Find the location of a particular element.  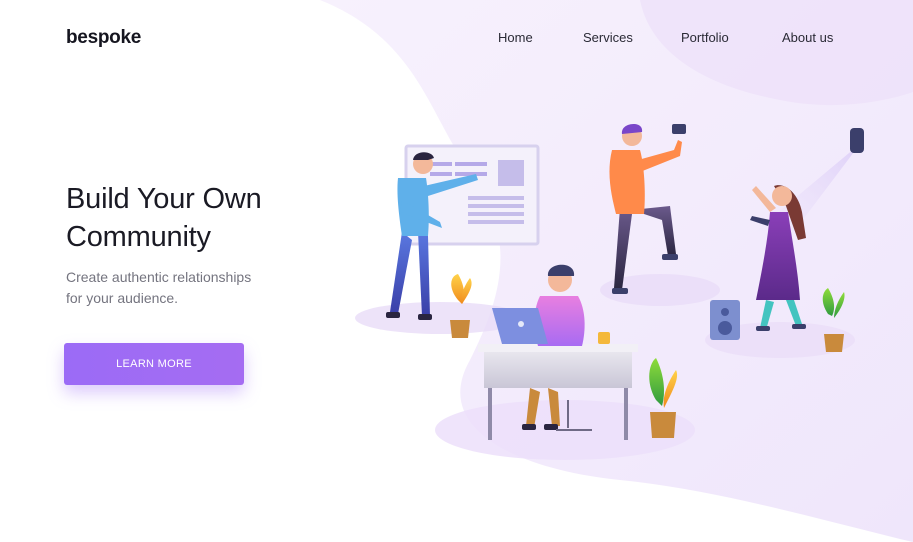

coffee-mug-icon is located at coordinates (604, 338).